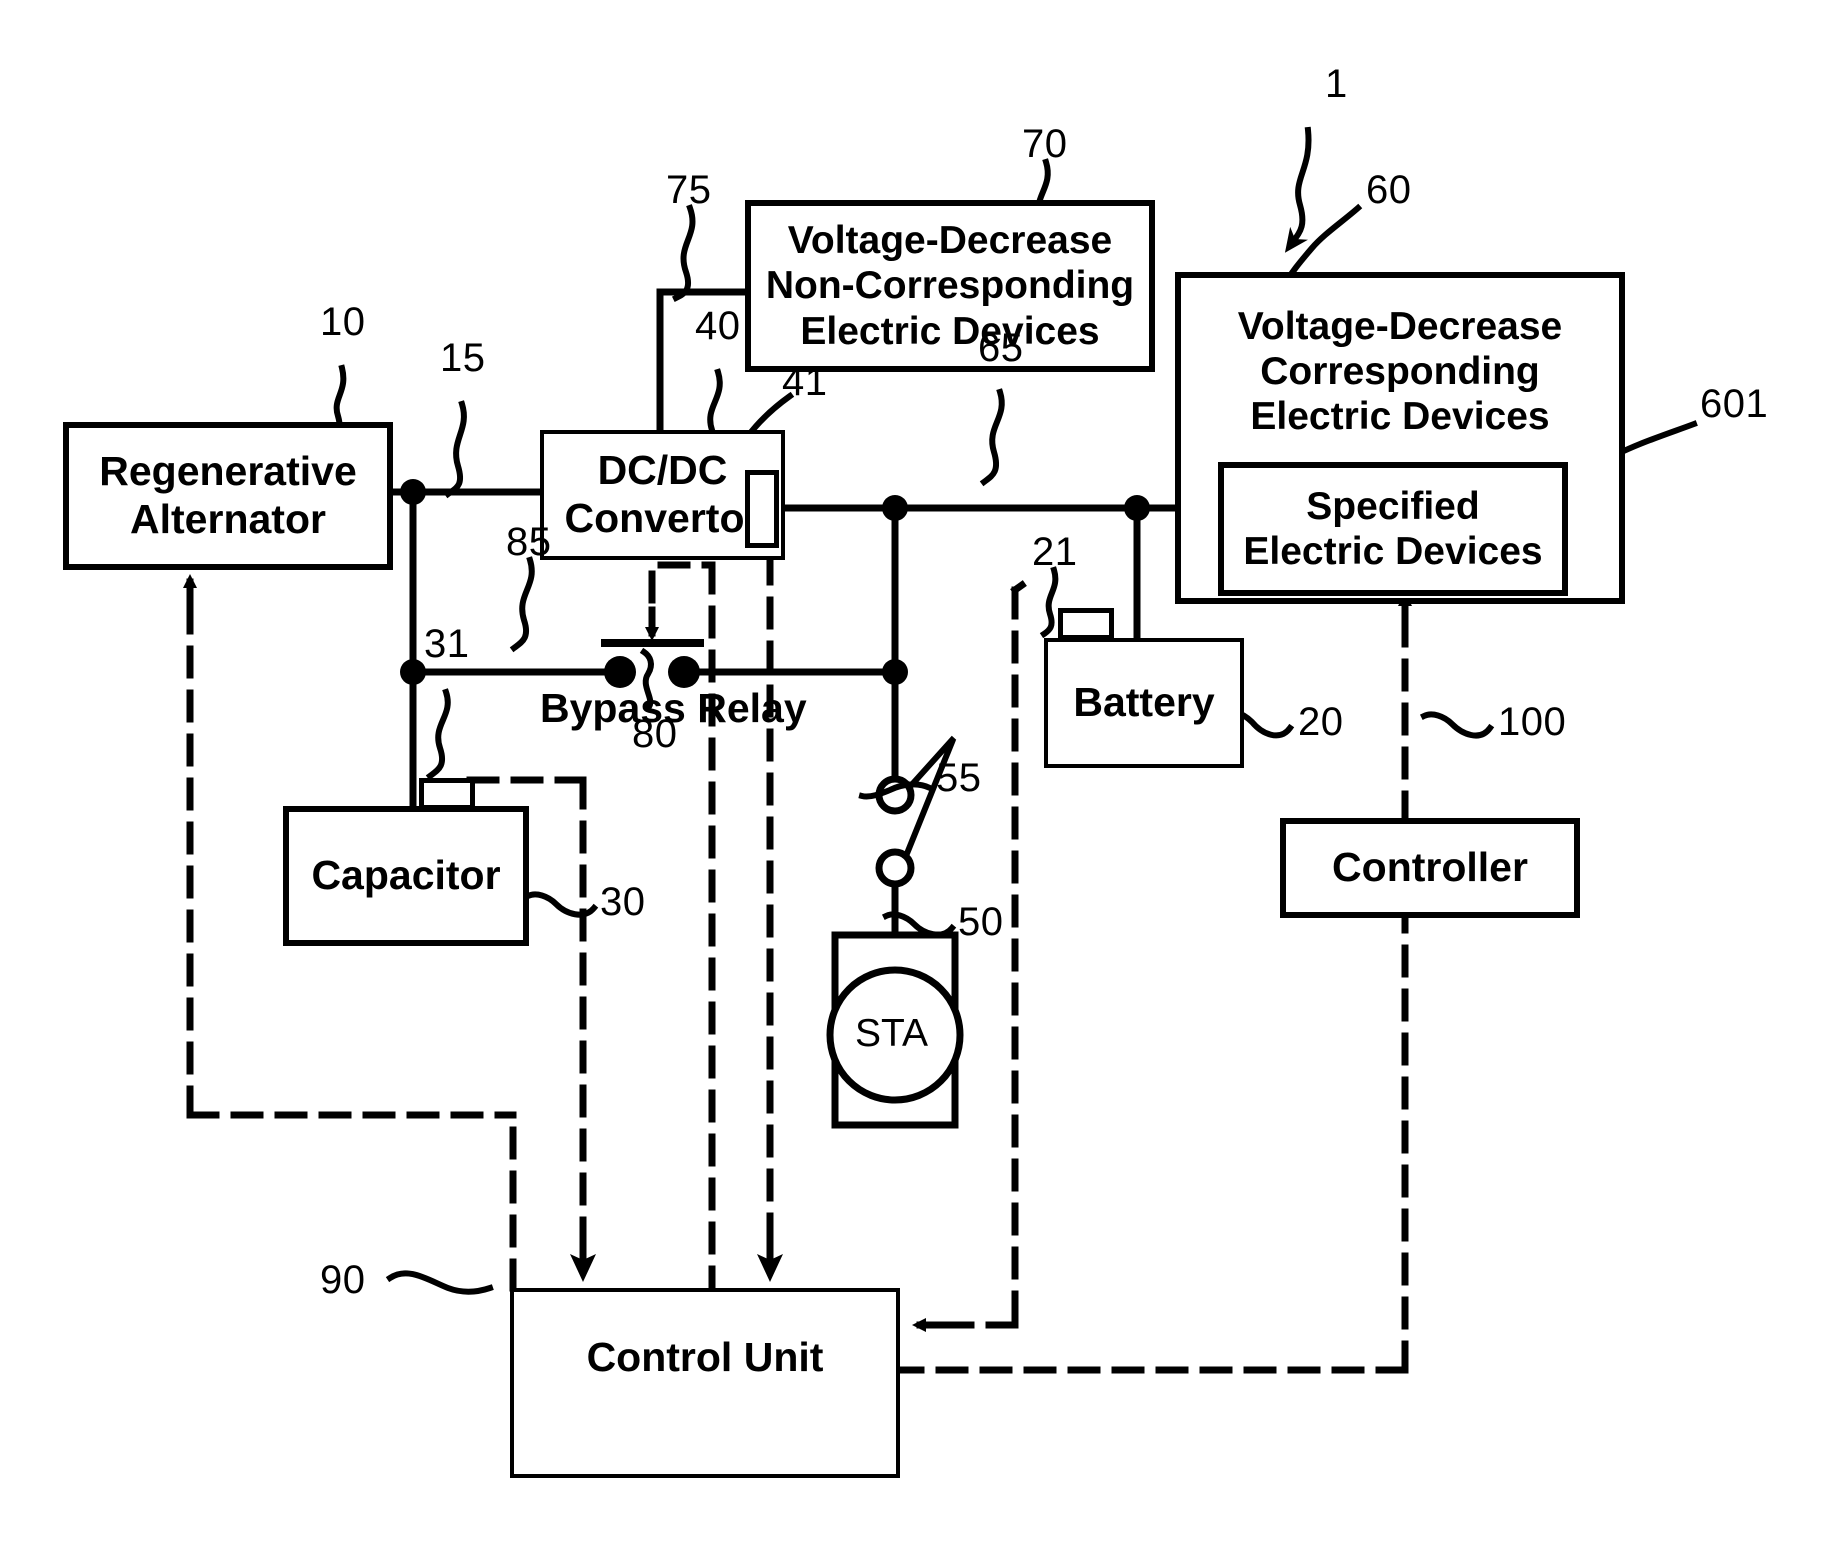  I want to click on ref-20: 20, so click(1321, 722).